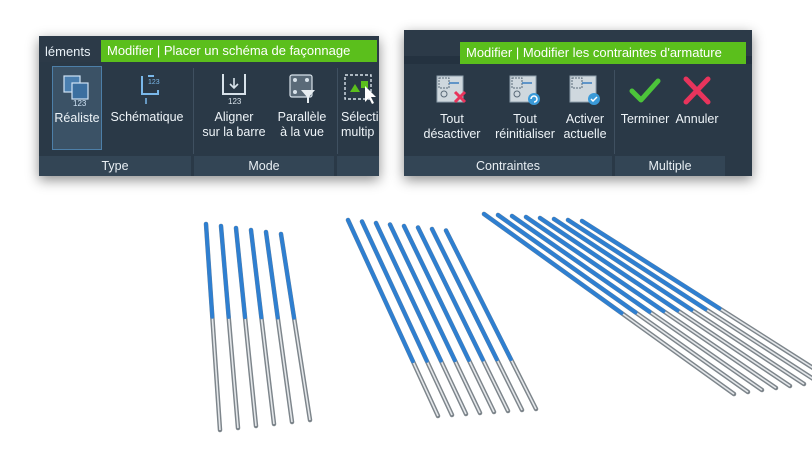  I want to click on tab-elements: léments, so click(68, 52).